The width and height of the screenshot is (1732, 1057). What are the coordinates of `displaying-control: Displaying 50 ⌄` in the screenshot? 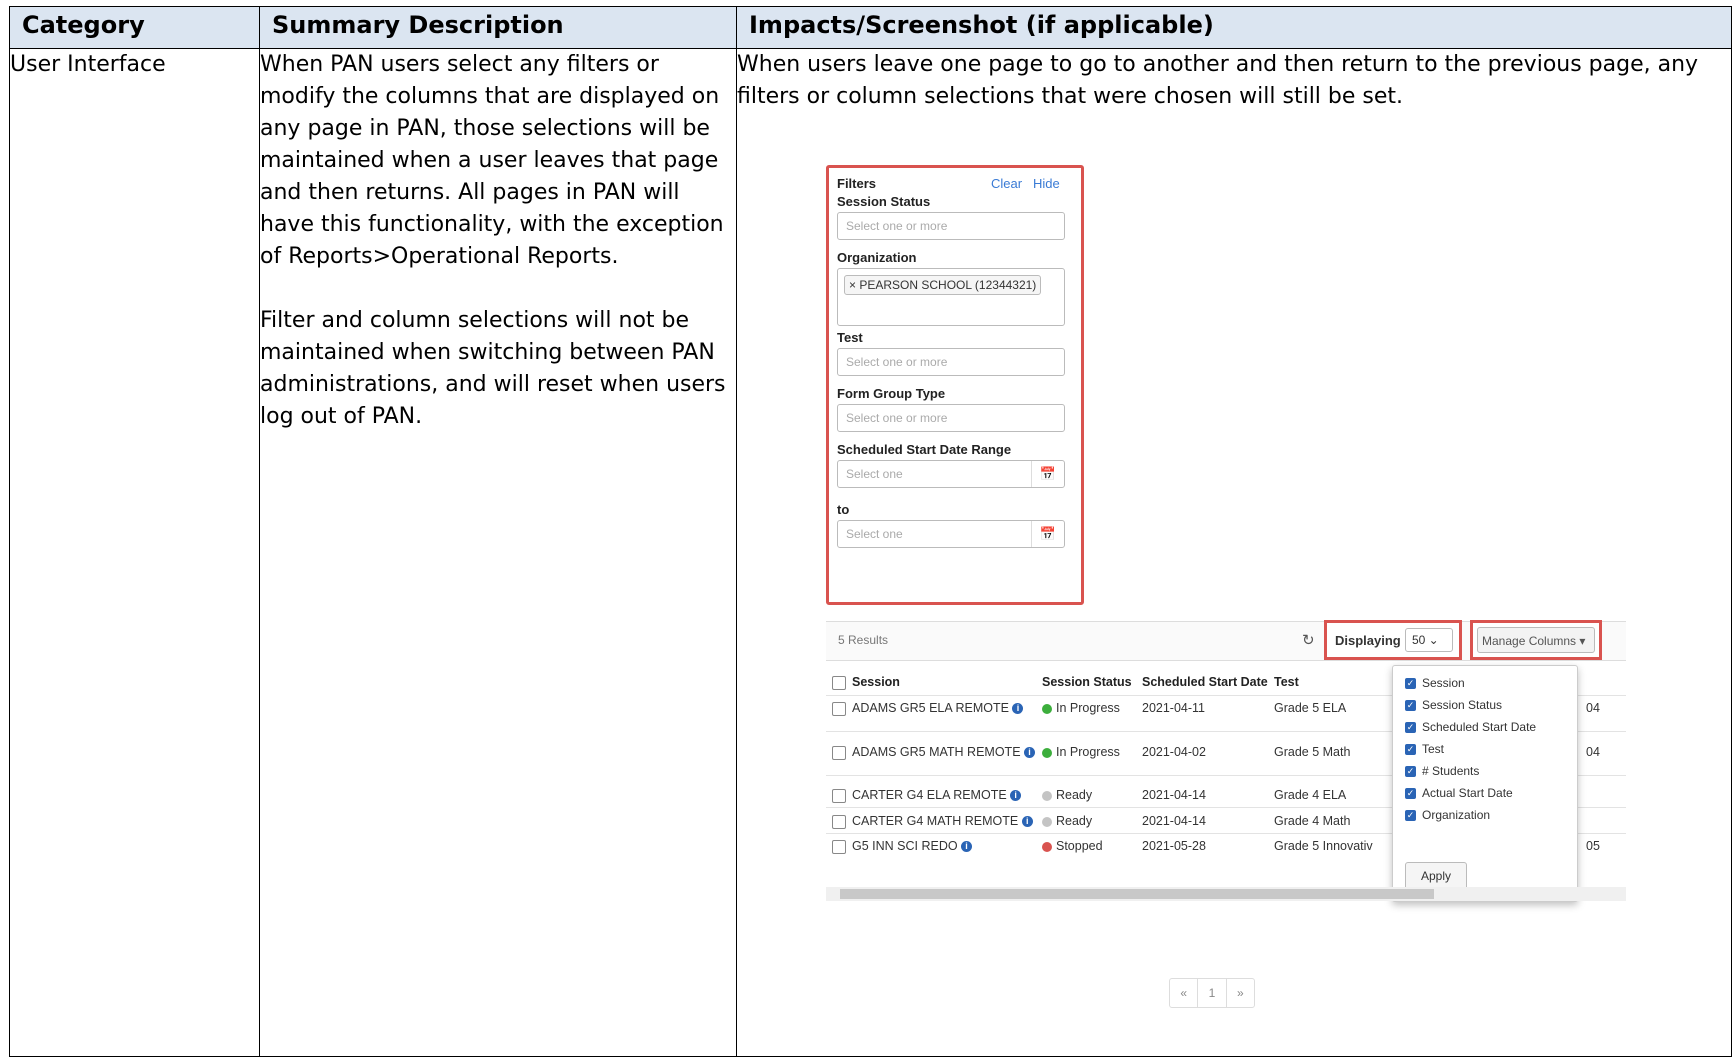 It's located at (1393, 640).